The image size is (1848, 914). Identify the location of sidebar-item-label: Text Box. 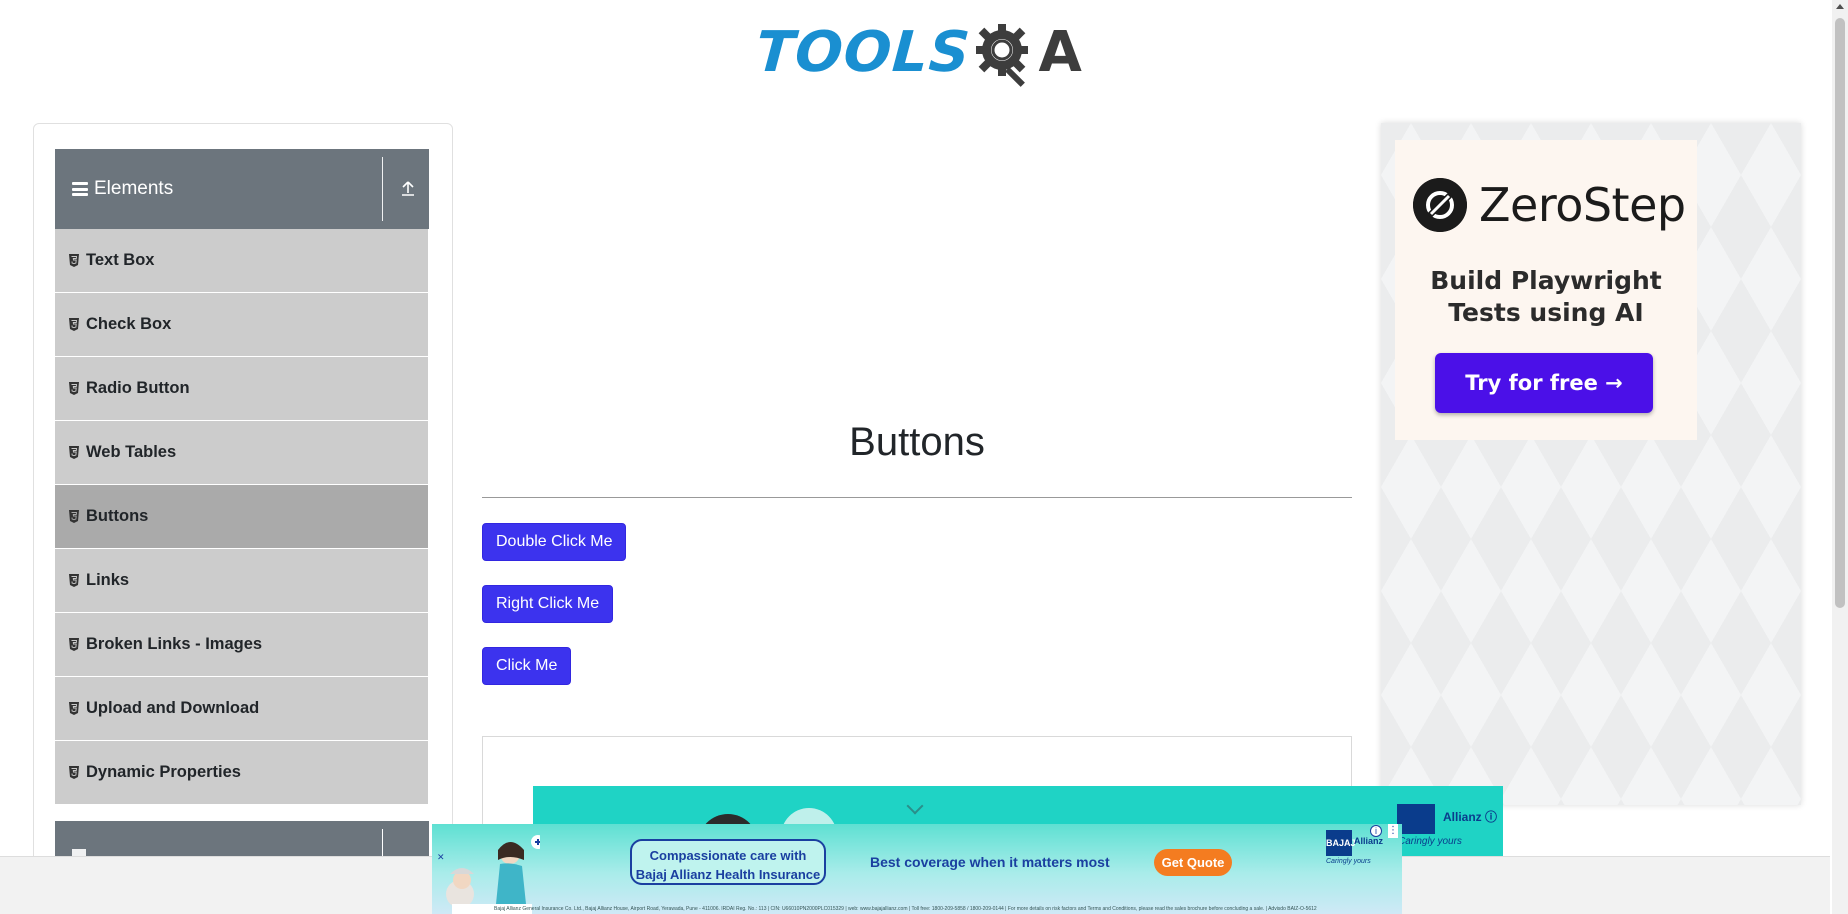
(120, 260).